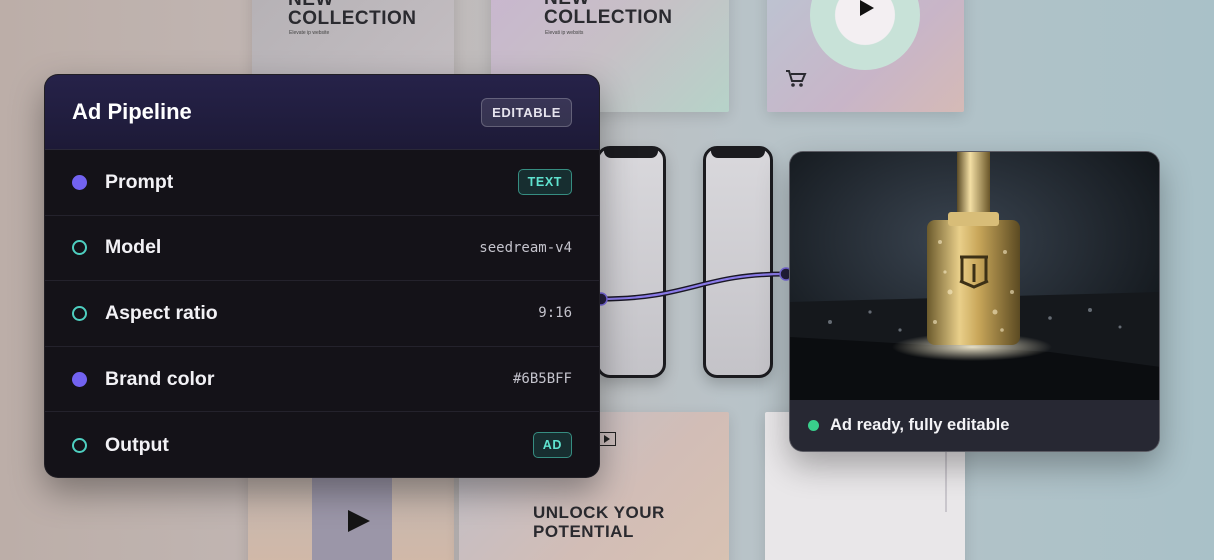  Describe the element at coordinates (525, 248) in the screenshot. I see `row-value: seedream-v4` at that location.